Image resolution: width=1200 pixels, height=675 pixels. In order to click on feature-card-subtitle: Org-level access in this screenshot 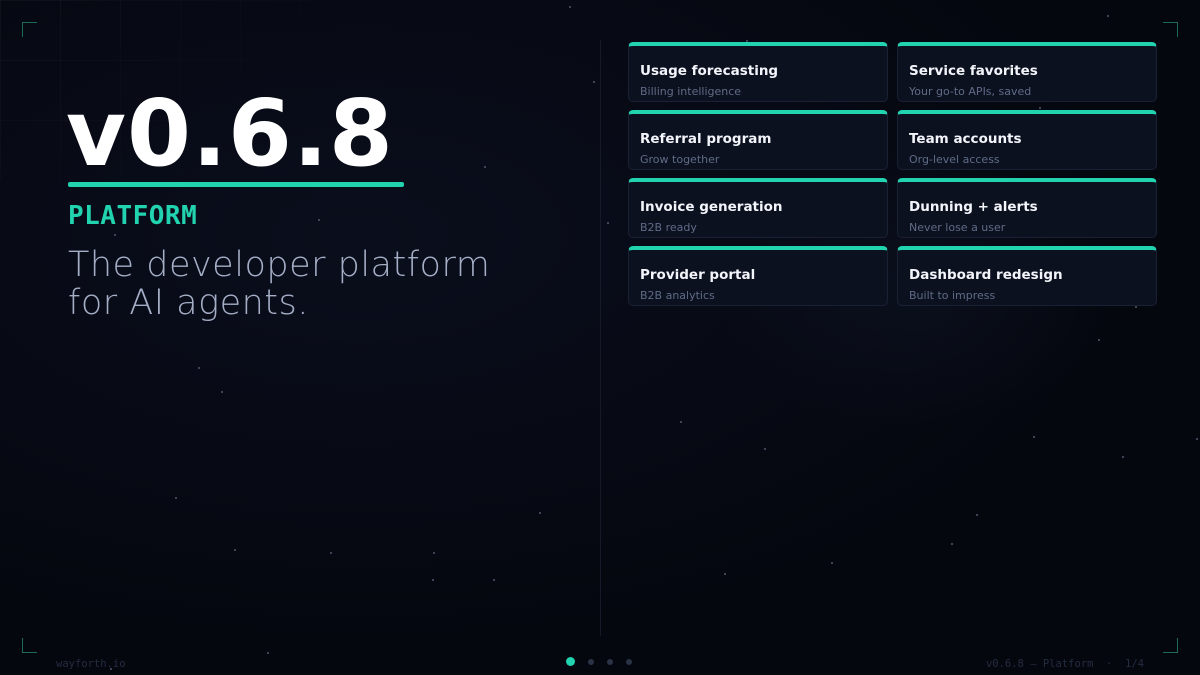, I will do `click(954, 159)`.